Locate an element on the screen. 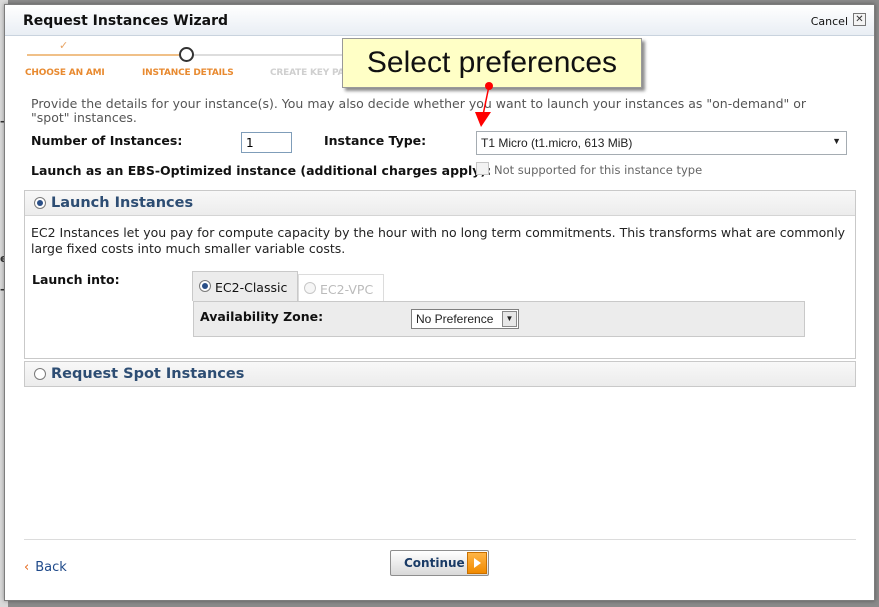 This screenshot has width=879, height=607. tab-ec2-classic-label: EC2-Classic is located at coordinates (251, 287).